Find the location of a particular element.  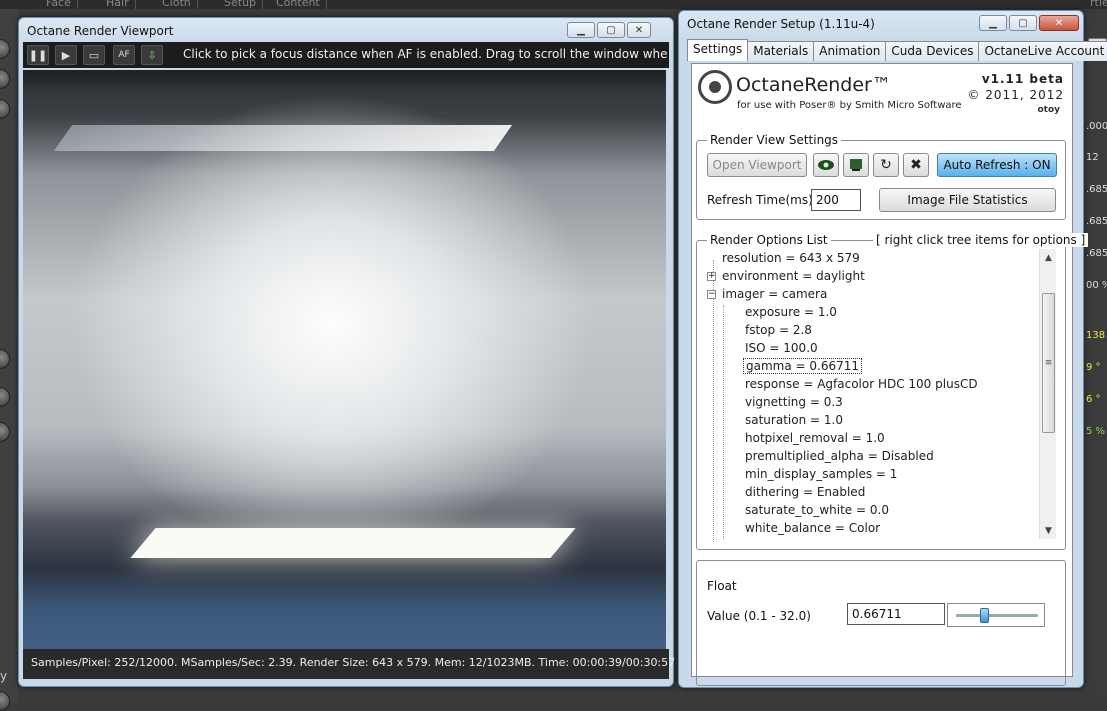

value-slider is located at coordinates (996, 615).